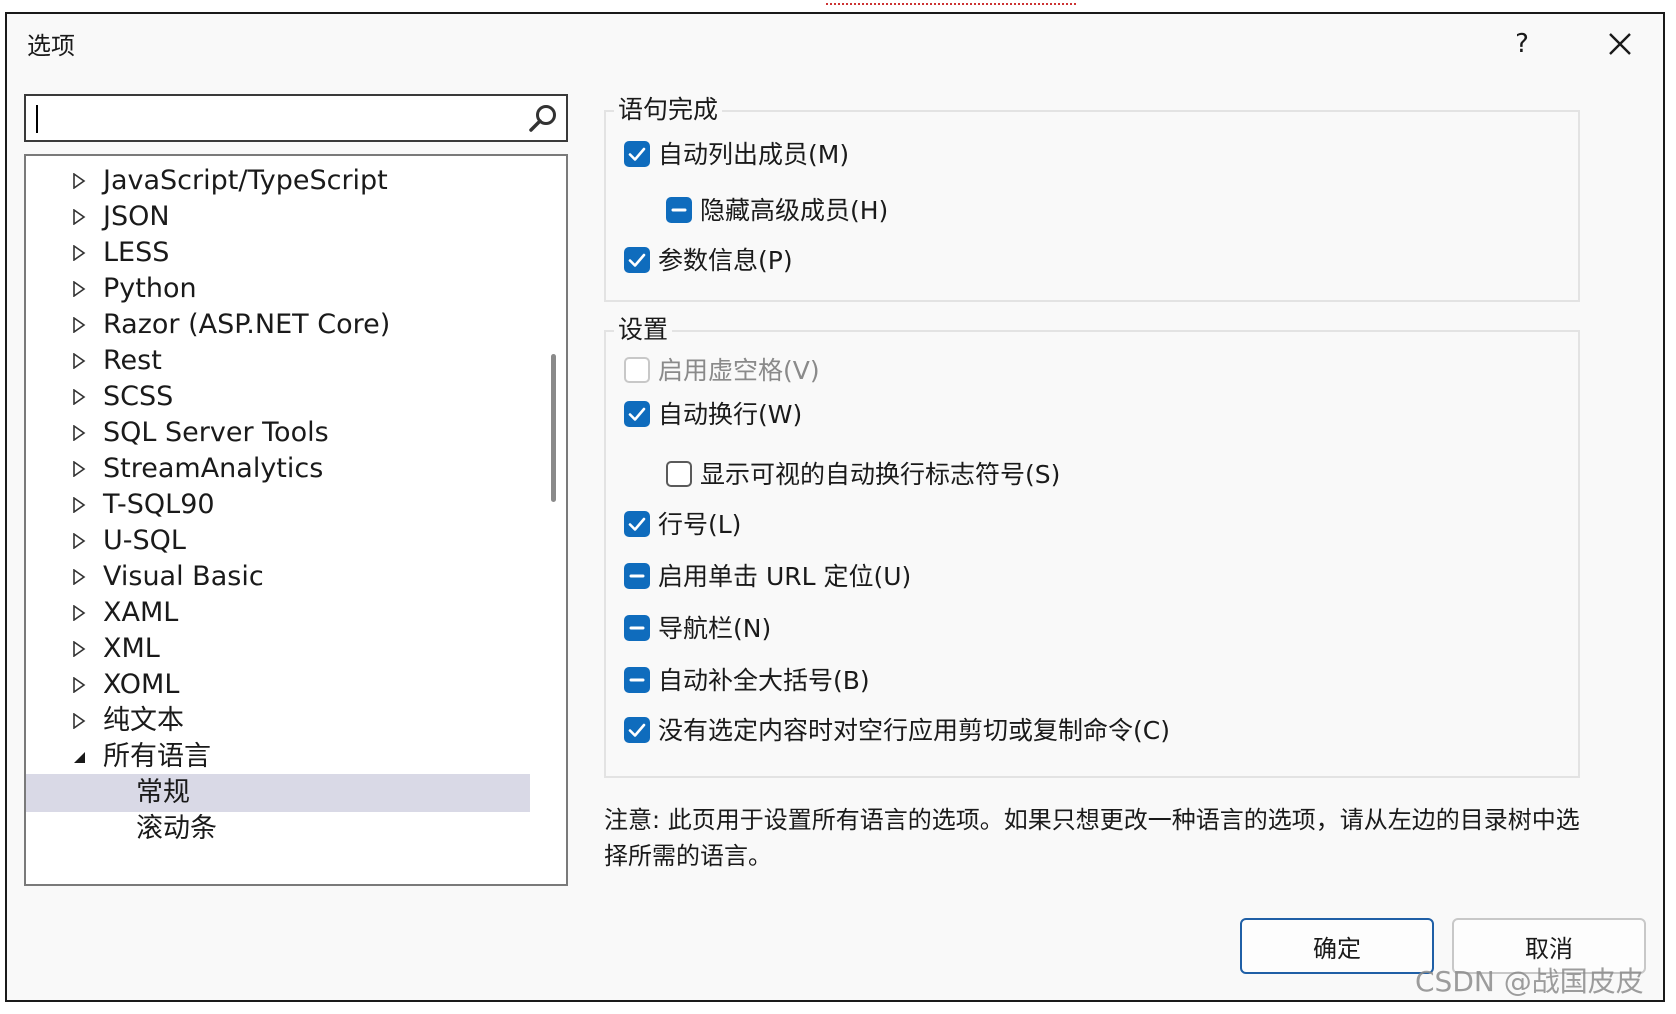 This screenshot has width=1676, height=1014. What do you see at coordinates (296, 118) in the screenshot?
I see `search-input` at bounding box center [296, 118].